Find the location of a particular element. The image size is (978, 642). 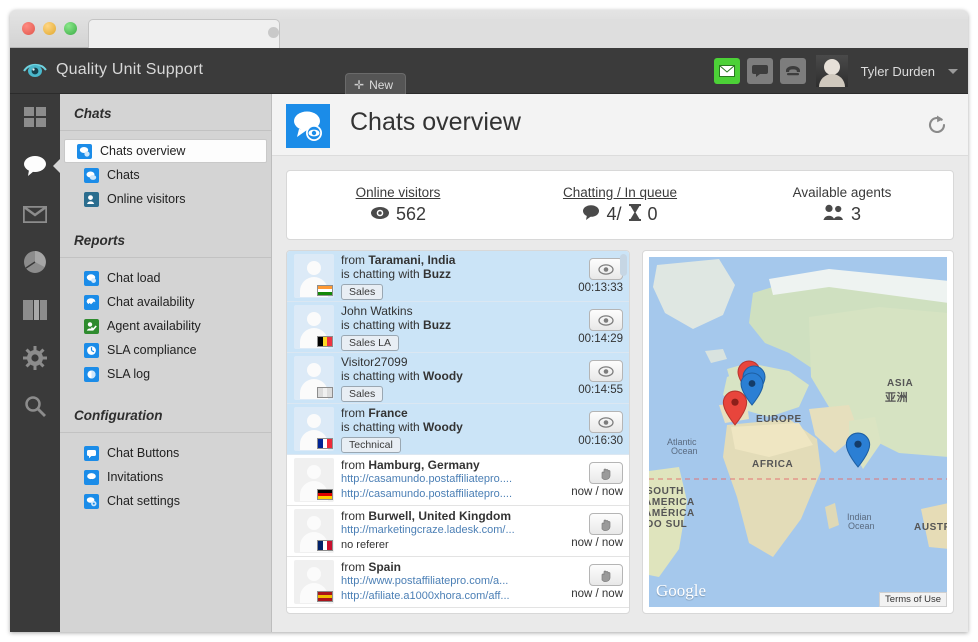

sidebar-item-label: SLA compliance is located at coordinates (152, 350).